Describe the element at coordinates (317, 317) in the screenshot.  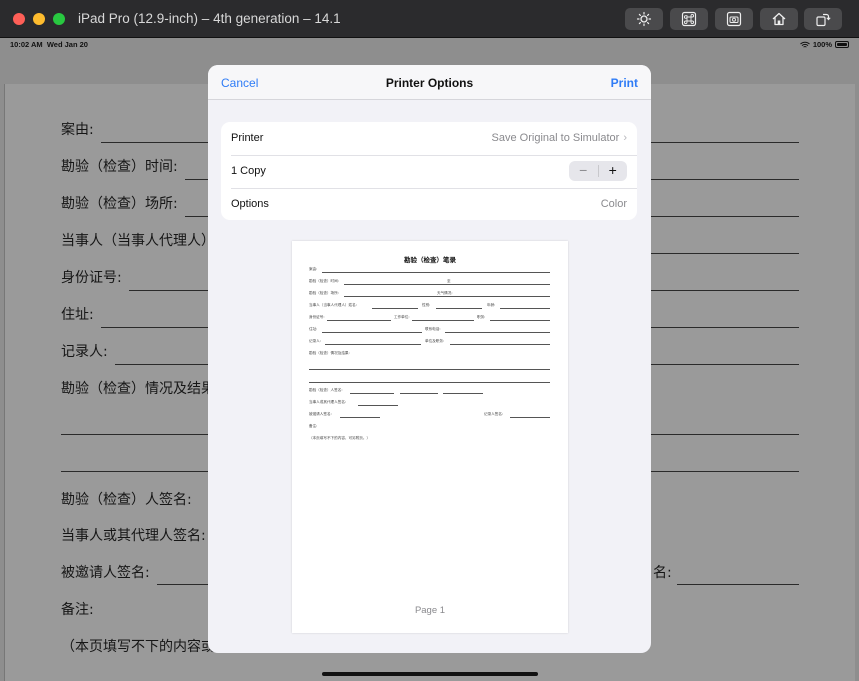
I see `preview-row: 身份证号:` at that location.